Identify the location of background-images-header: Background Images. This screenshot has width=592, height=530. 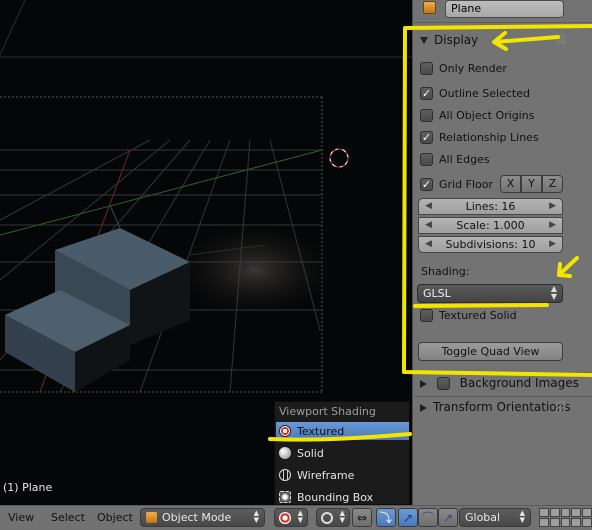
(499, 383).